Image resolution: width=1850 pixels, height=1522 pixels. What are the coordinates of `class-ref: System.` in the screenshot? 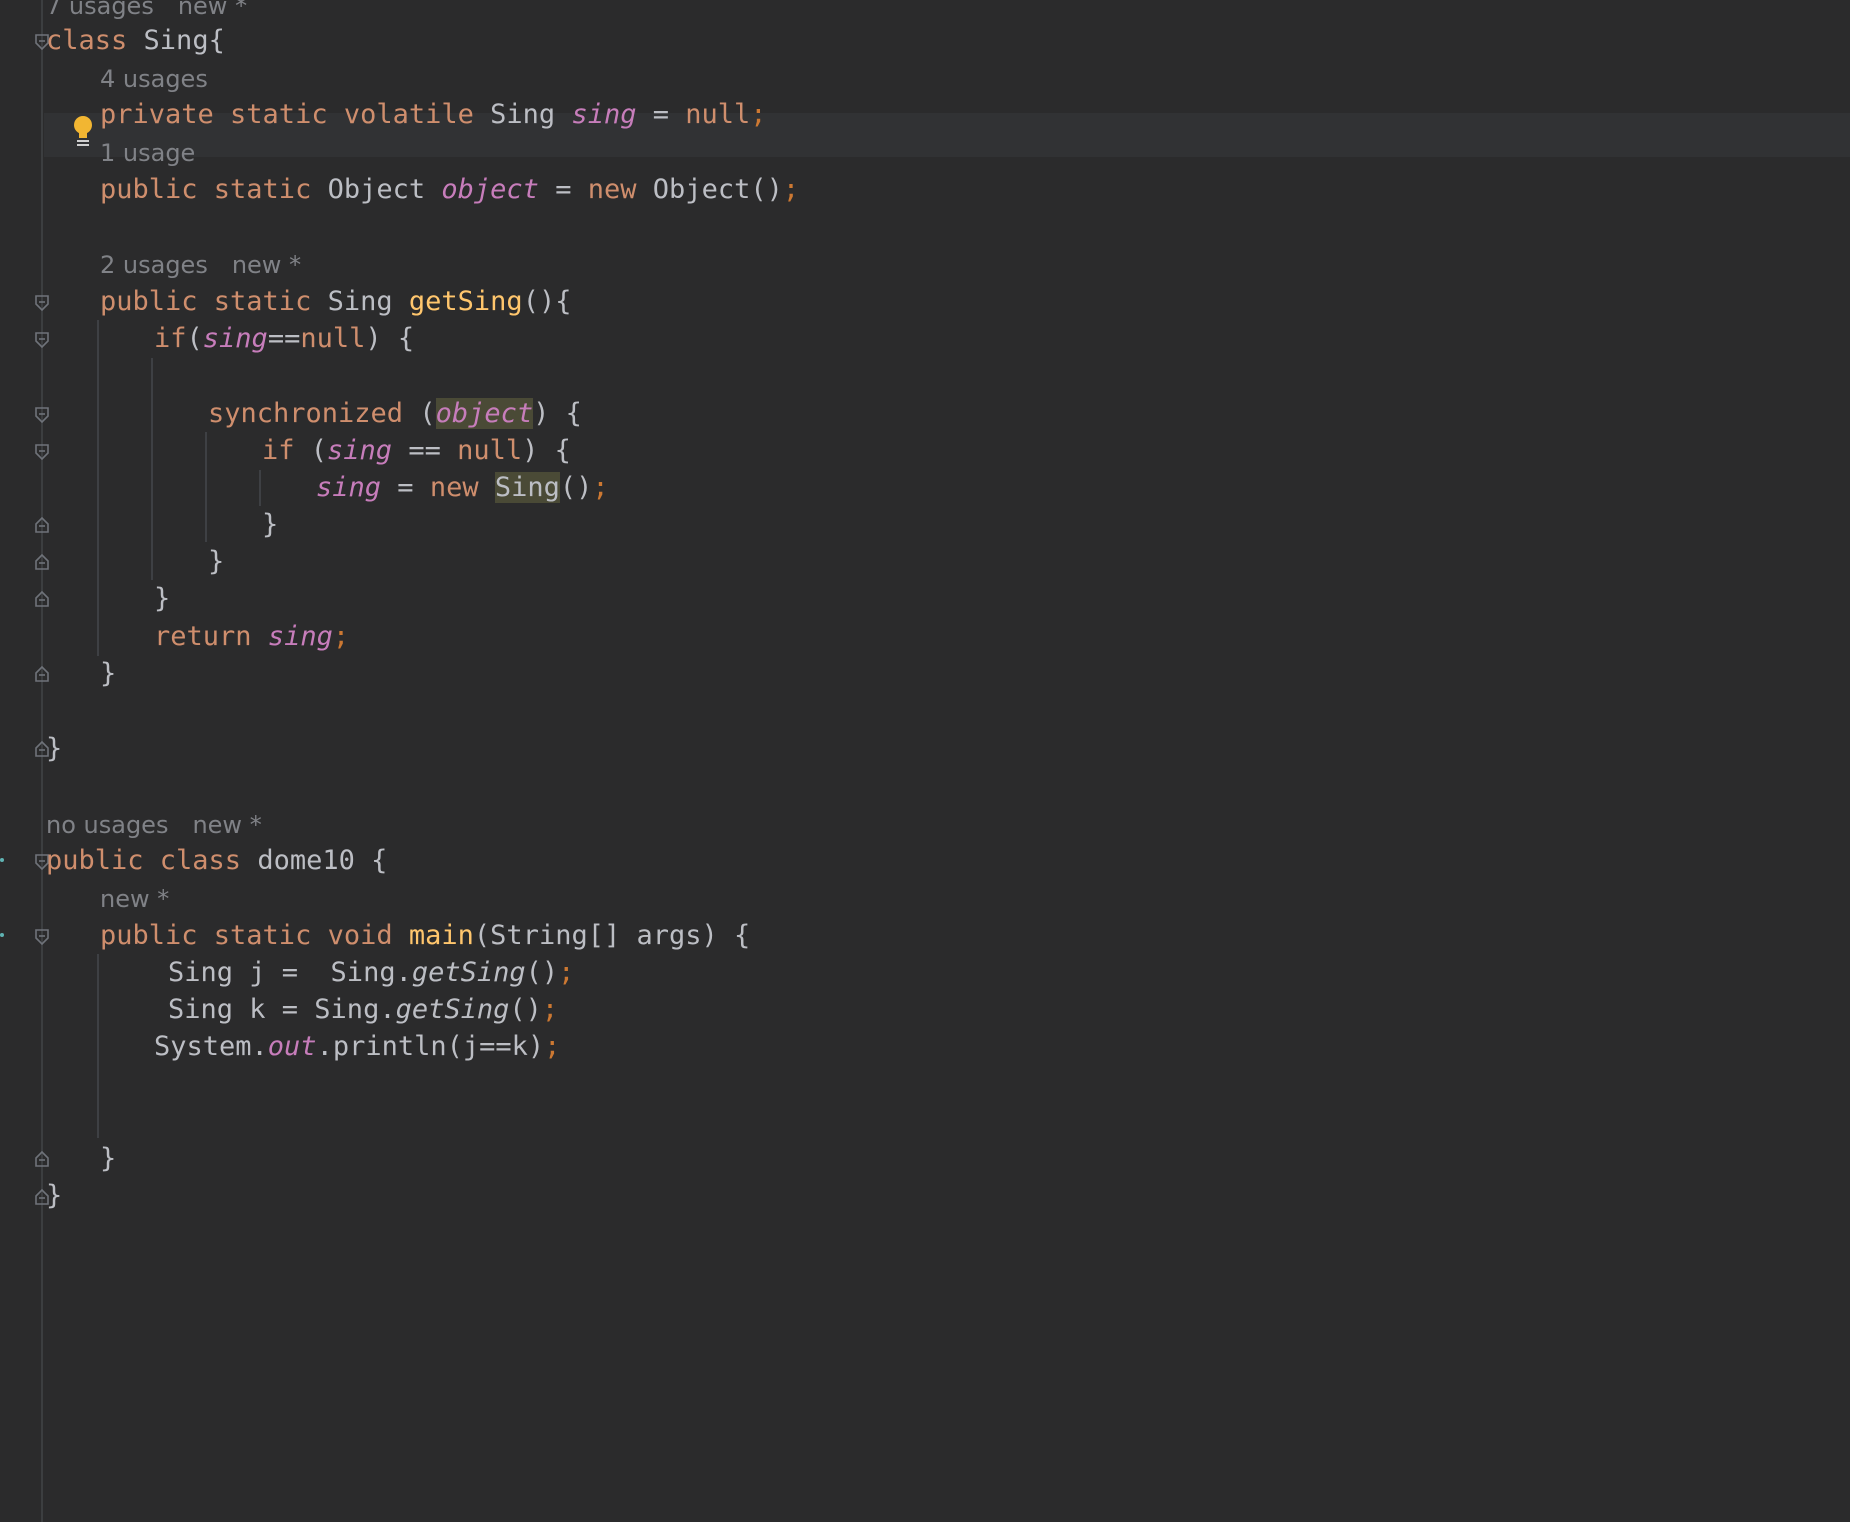 It's located at (211, 1046).